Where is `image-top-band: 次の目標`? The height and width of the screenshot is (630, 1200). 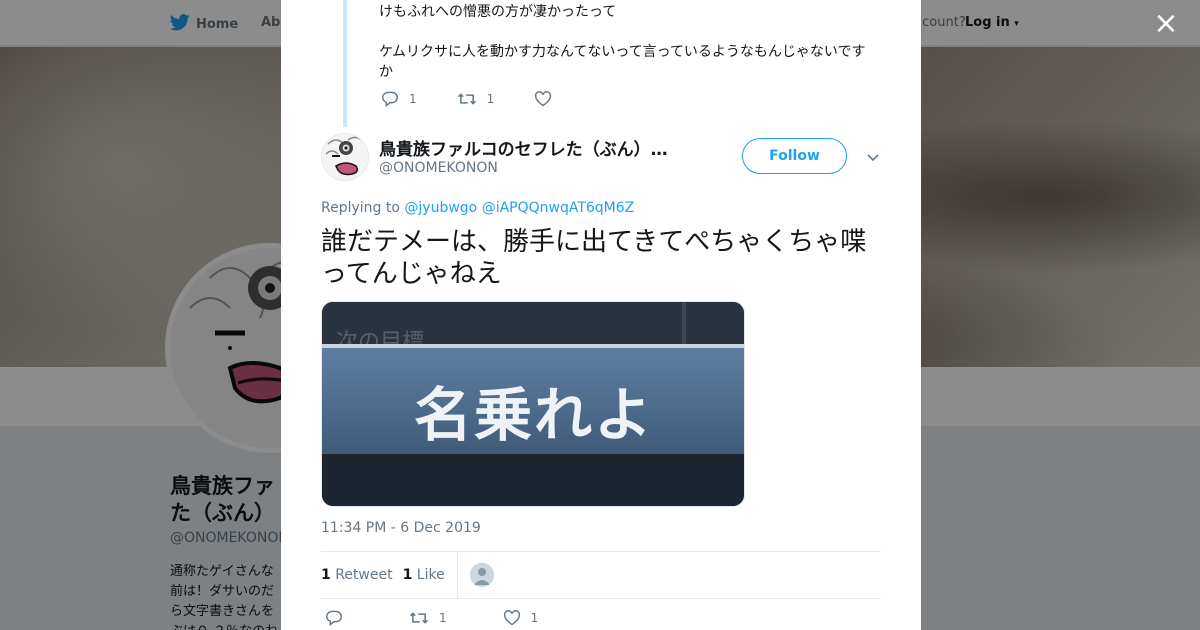
image-top-band: 次の目標 is located at coordinates (533, 328).